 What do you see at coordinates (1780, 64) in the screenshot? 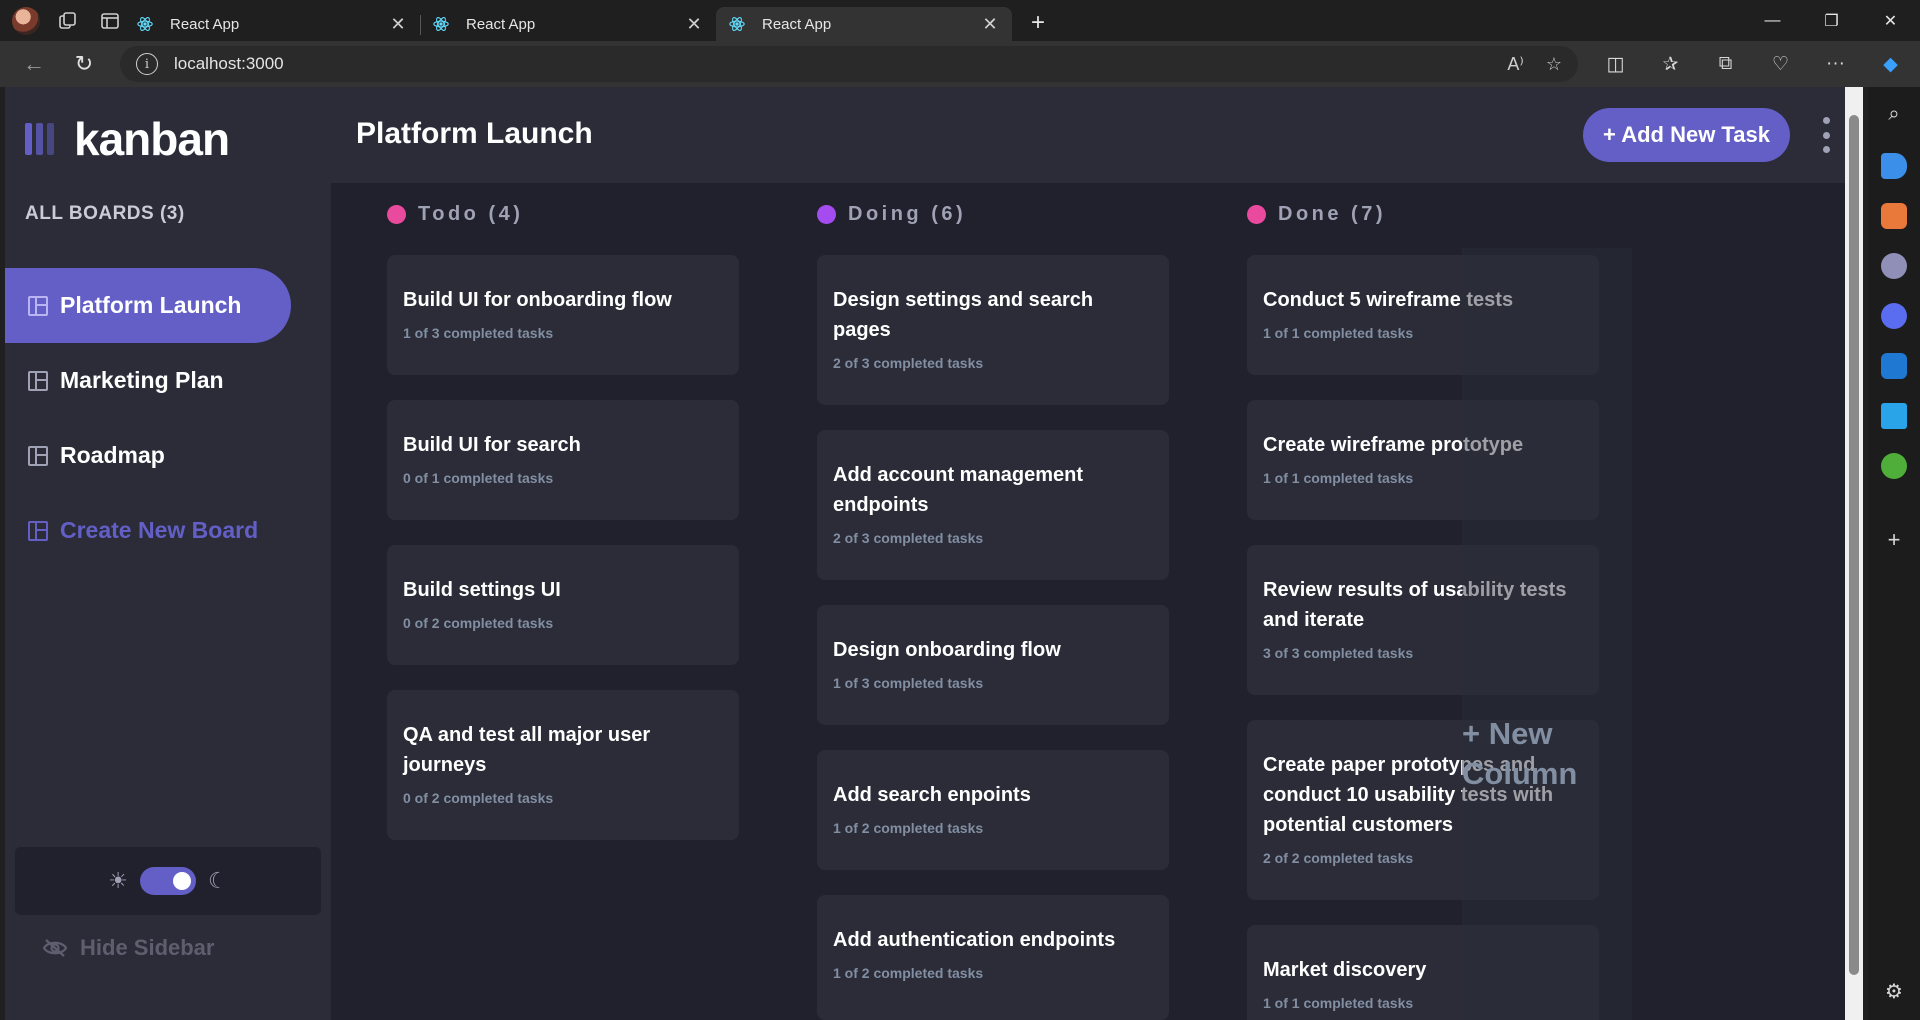
I see `browser-essentials-icon: ♡` at bounding box center [1780, 64].